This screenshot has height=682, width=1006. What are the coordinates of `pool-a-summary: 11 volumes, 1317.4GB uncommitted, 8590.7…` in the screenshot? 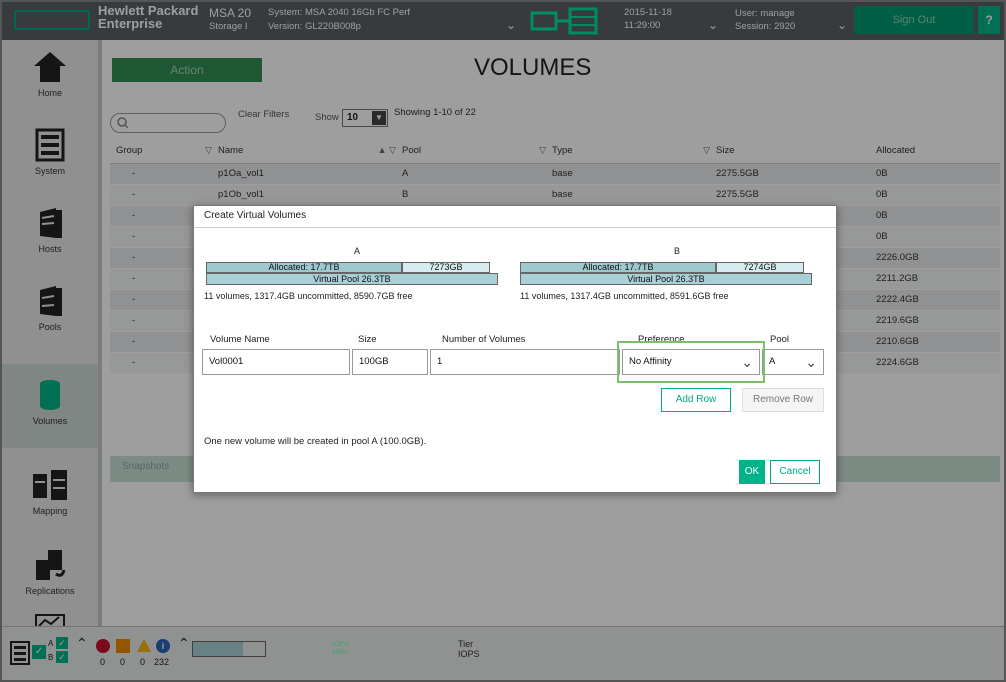 It's located at (308, 296).